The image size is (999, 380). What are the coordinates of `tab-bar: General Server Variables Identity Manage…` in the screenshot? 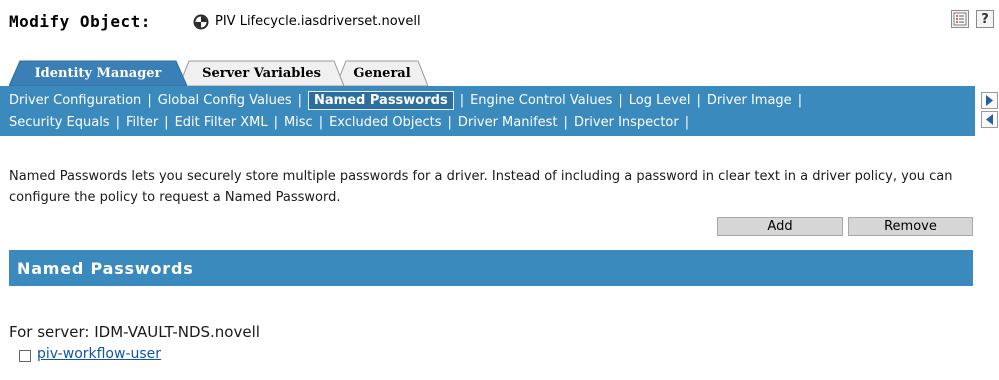 It's located at (487, 73).